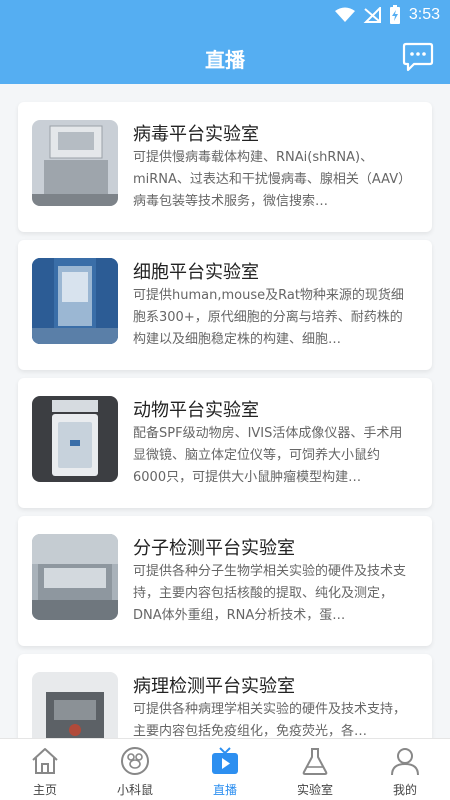 The height and width of the screenshot is (800, 450). I want to click on tab-laboratory: 实验室, so click(315, 769).